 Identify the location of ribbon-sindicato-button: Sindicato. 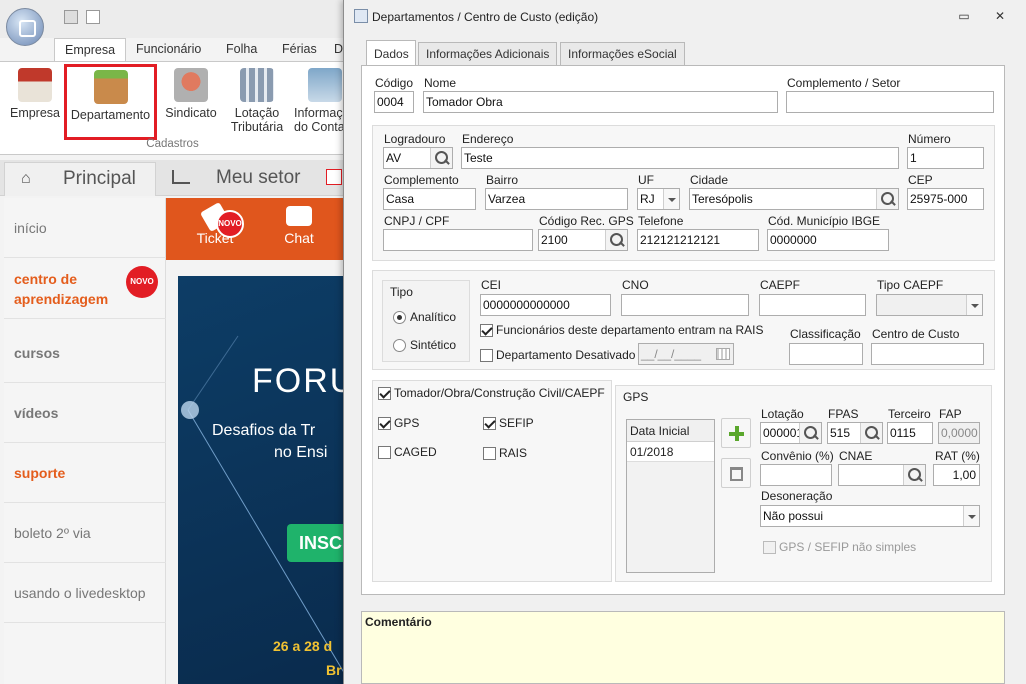
(191, 100).